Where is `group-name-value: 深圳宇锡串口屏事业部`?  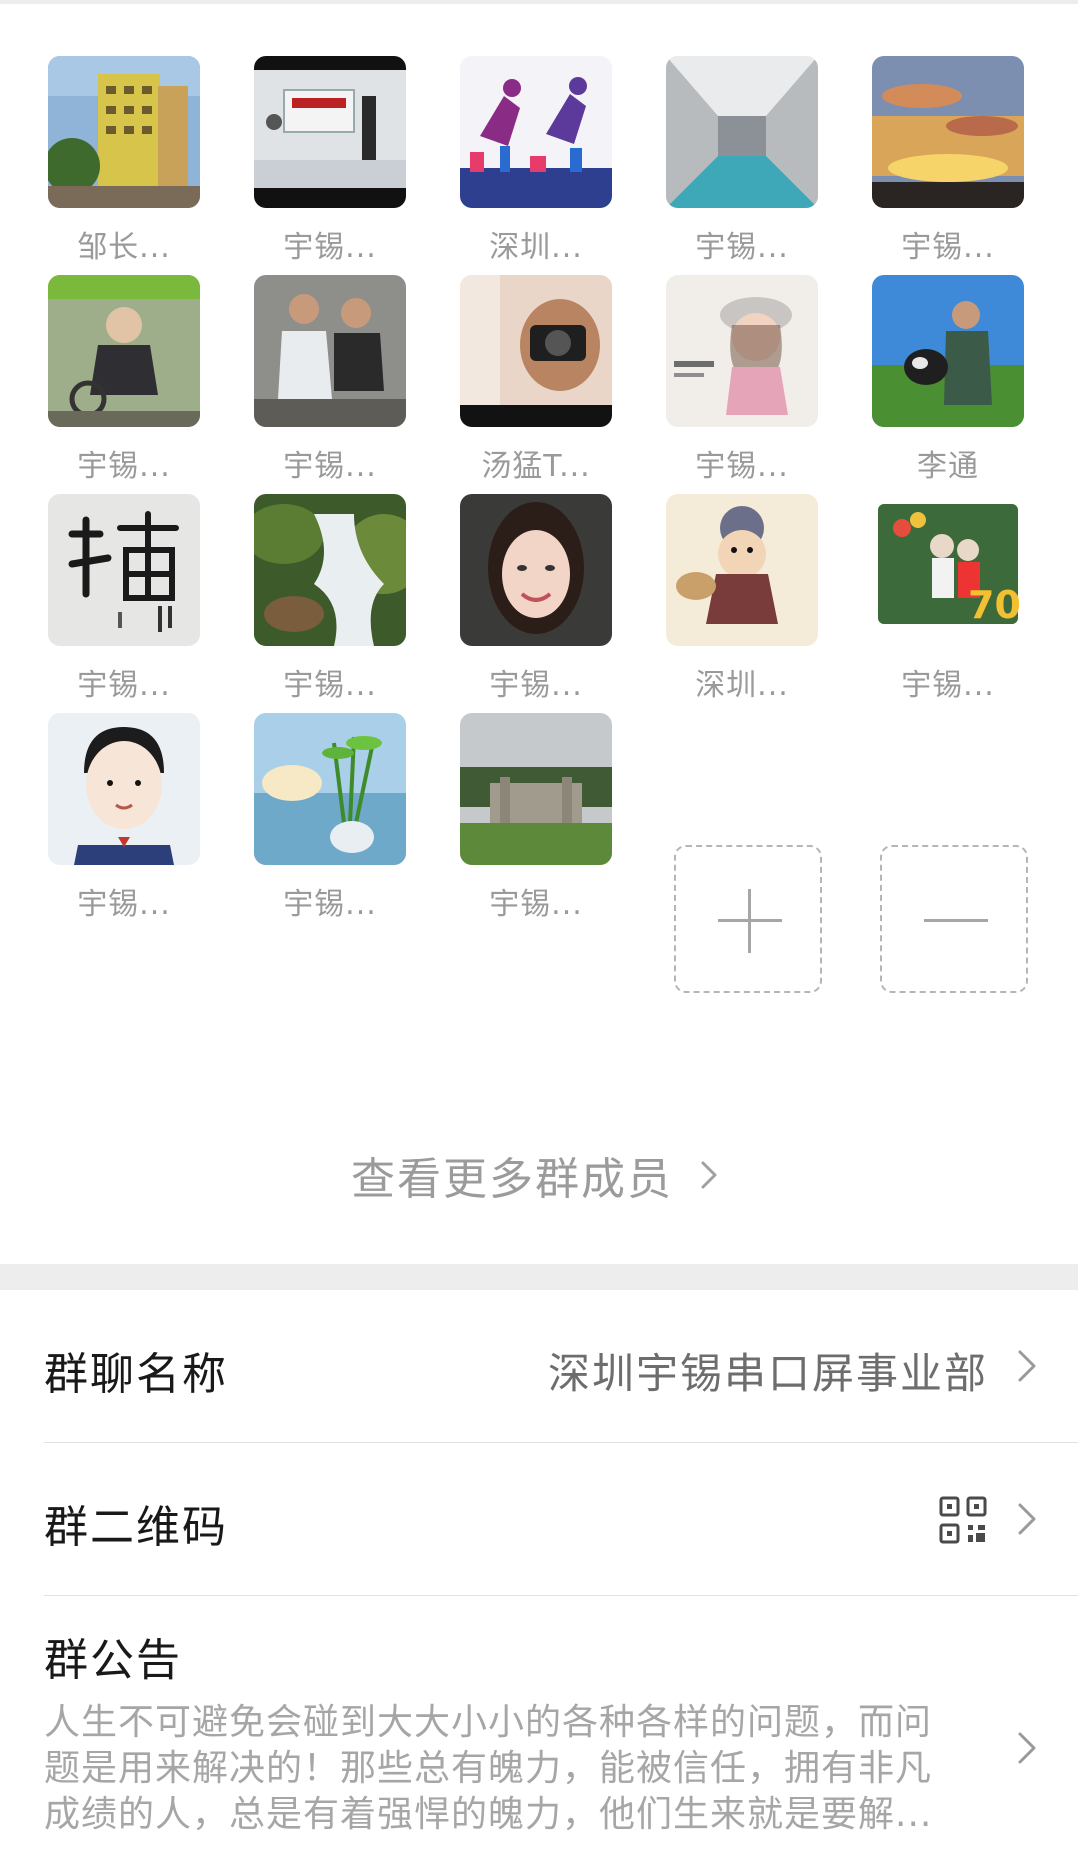 group-name-value: 深圳宇锡串口屏事业部 is located at coordinates (767, 1373).